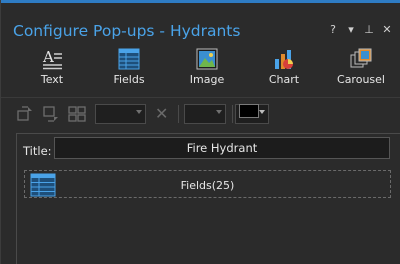 The image size is (400, 264). I want to click on text-element-icon: A, so click(52, 59).